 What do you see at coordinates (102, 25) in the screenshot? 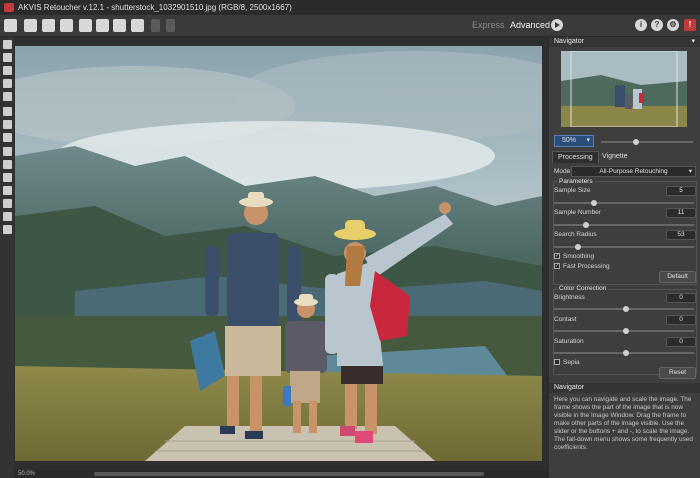
I see `save-preset-icon` at bounding box center [102, 25].